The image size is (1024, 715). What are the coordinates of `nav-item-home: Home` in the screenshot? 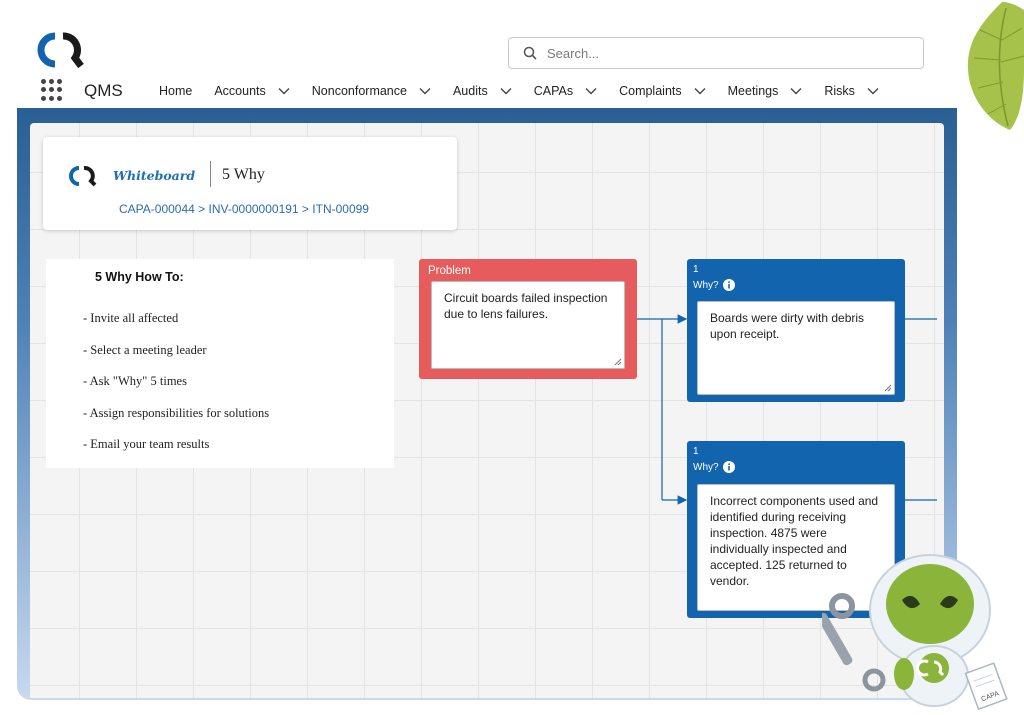 It's located at (175, 91).